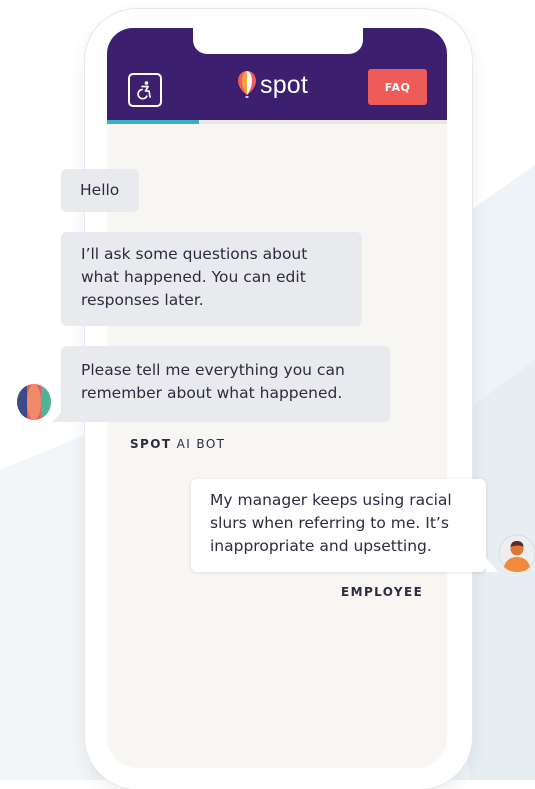 This screenshot has width=535, height=789. I want to click on message-text: responses later., so click(142, 300).